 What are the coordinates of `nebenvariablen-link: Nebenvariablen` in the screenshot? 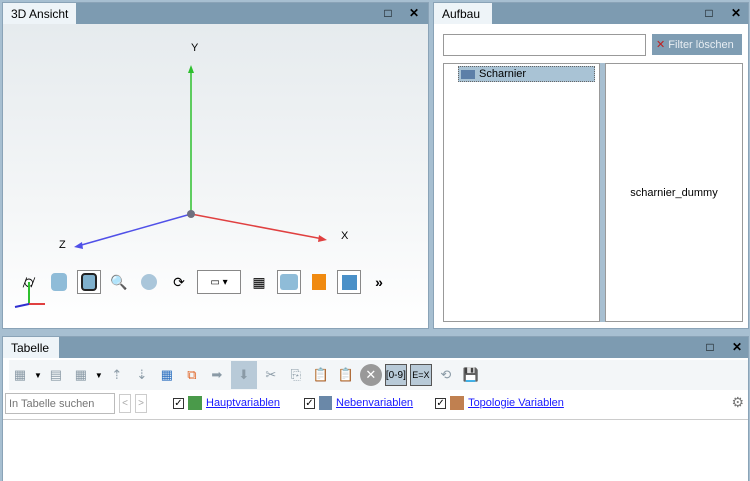 It's located at (374, 403).